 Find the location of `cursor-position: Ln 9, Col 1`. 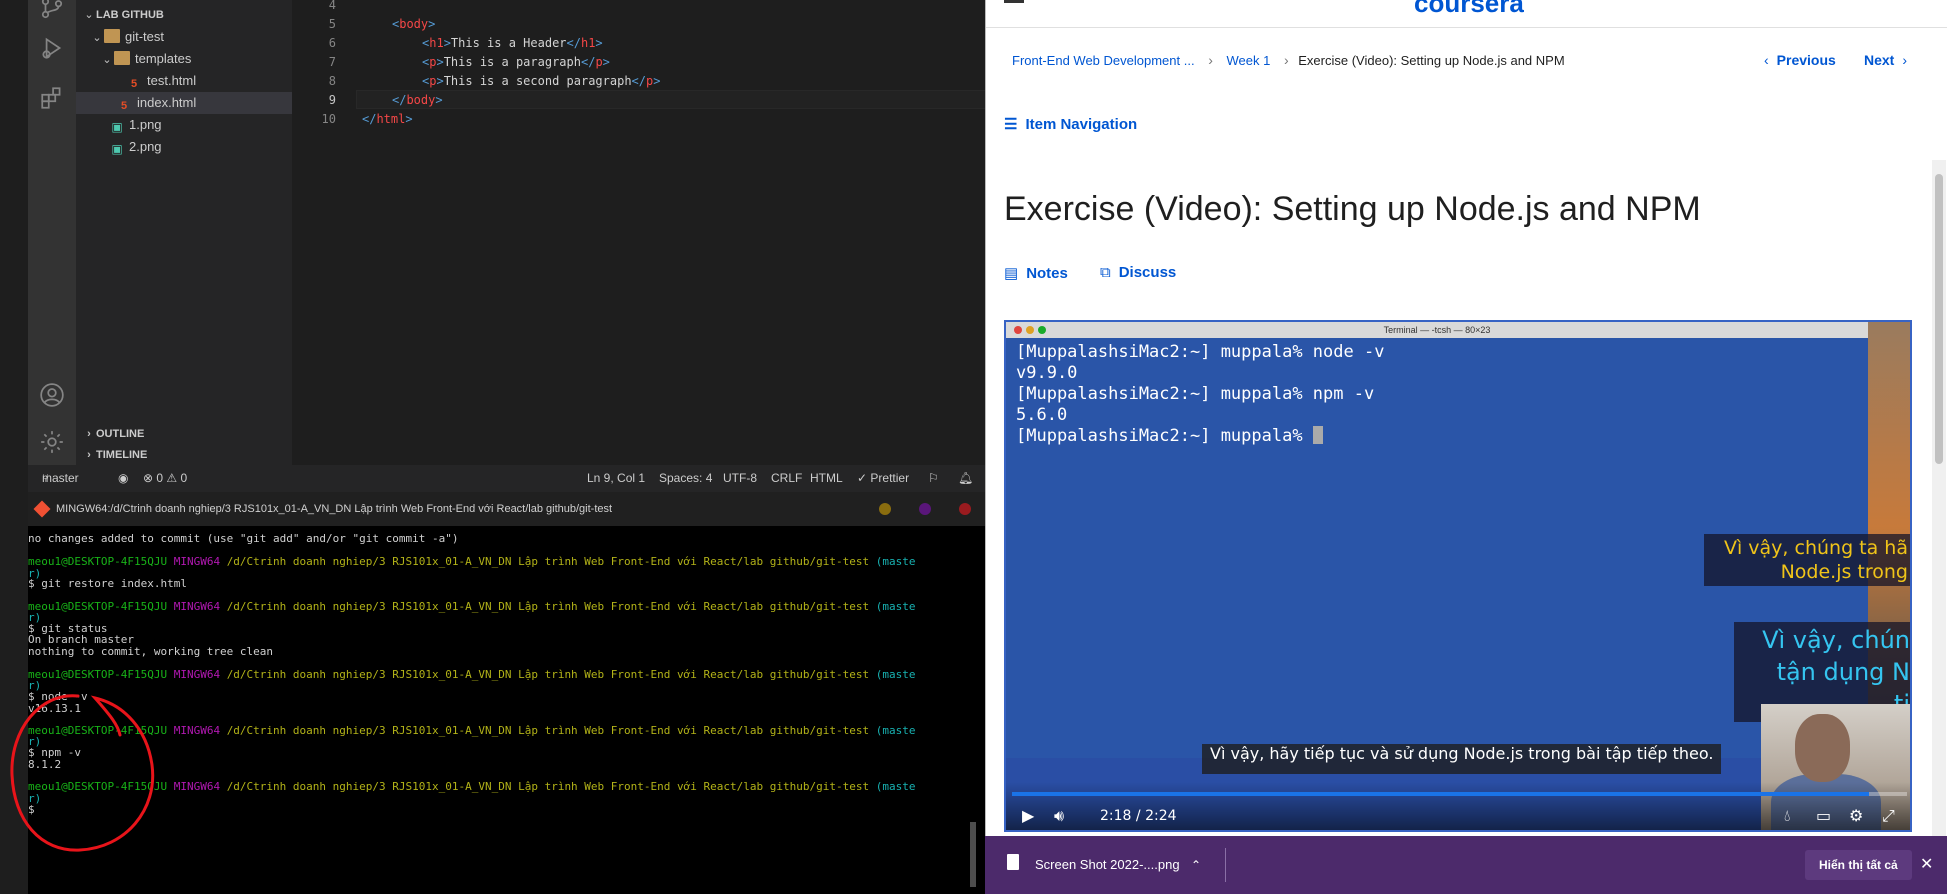

cursor-position: Ln 9, Col 1 is located at coordinates (616, 478).